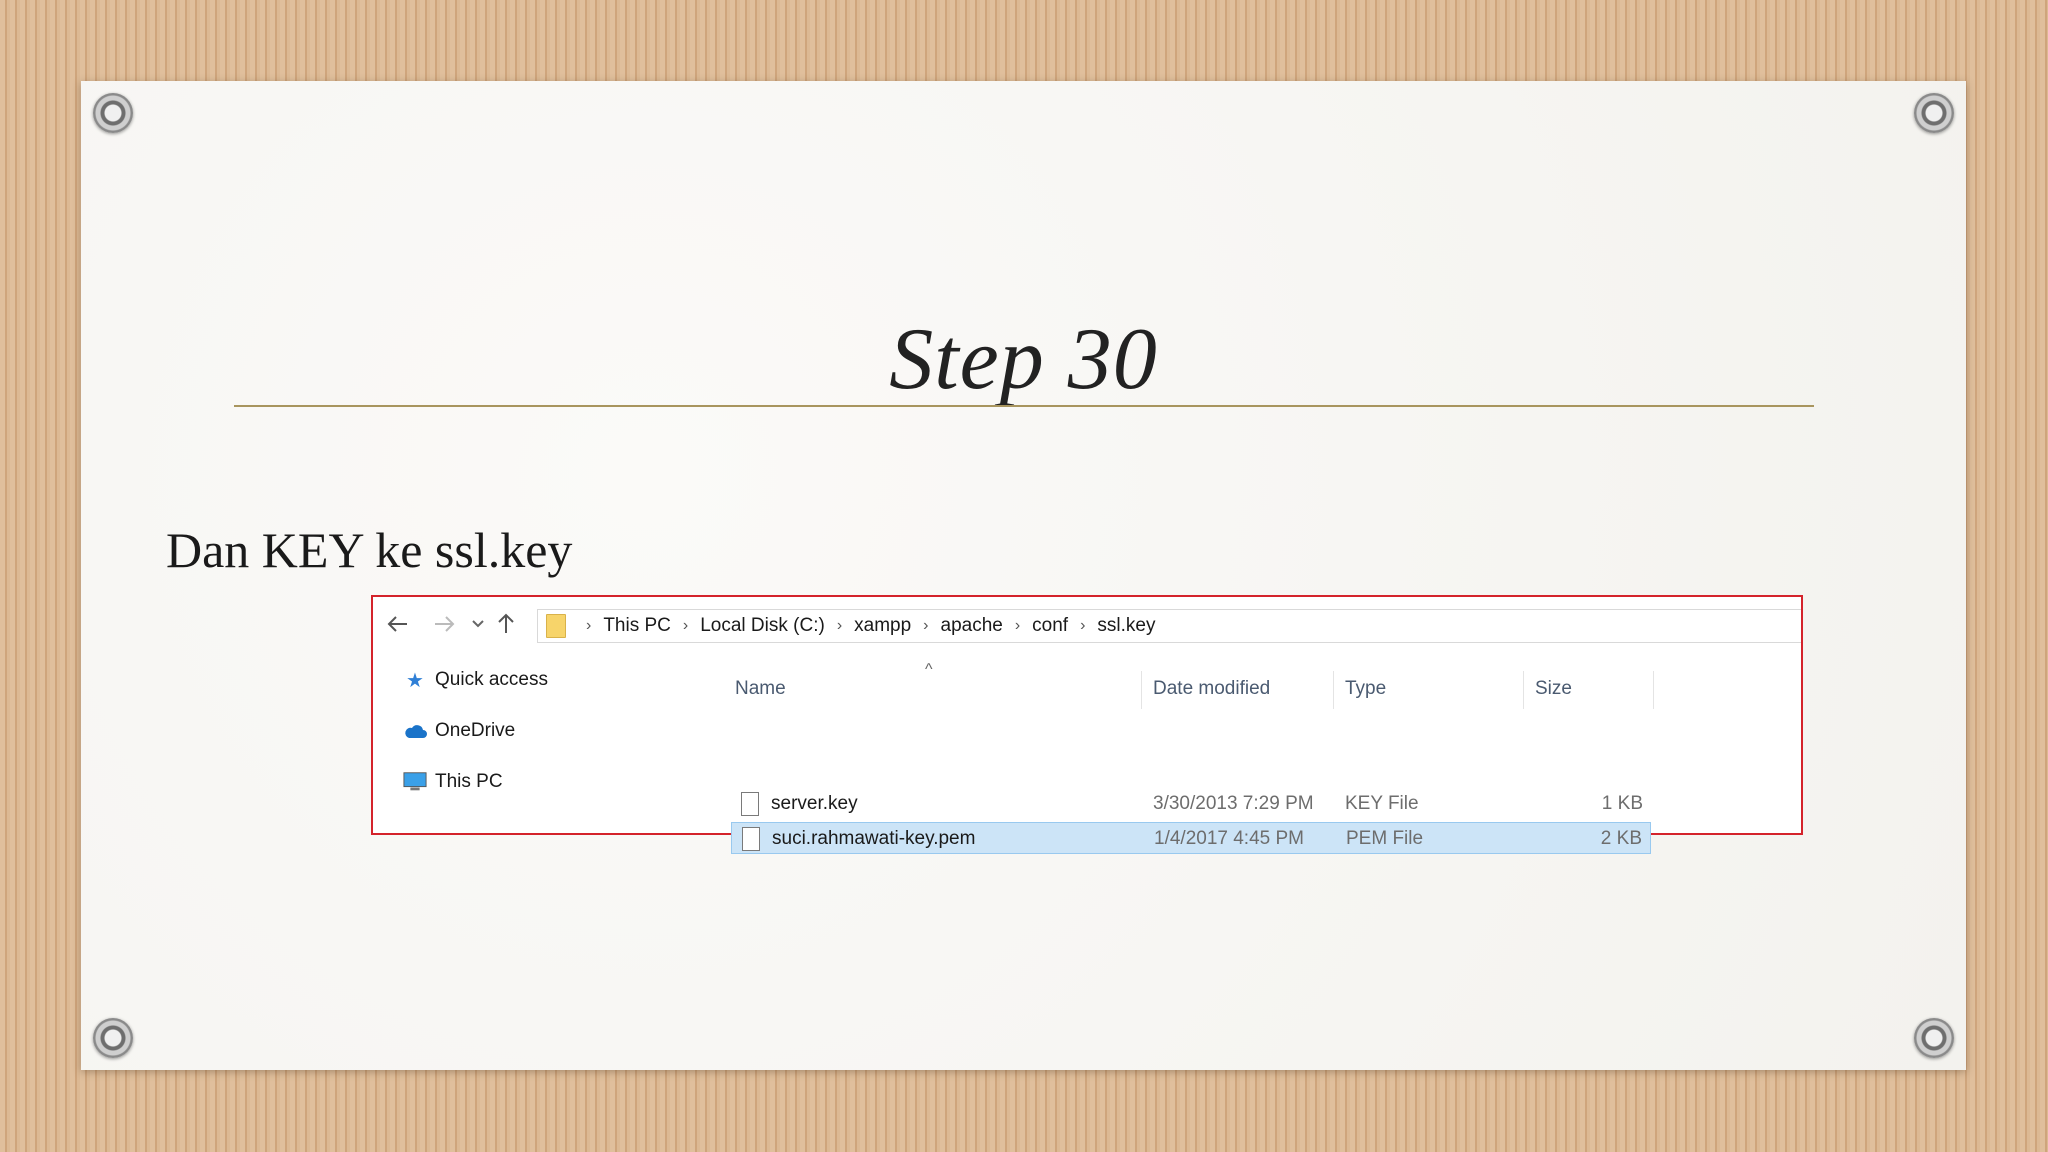  Describe the element at coordinates (972, 626) in the screenshot. I see `breadcrumb-apache: apache` at that location.